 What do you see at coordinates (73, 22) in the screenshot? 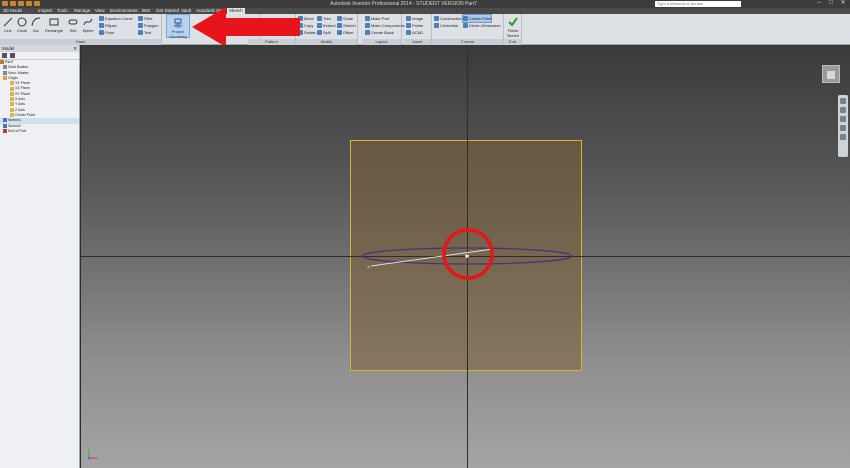
I see `slot-icon` at bounding box center [73, 22].